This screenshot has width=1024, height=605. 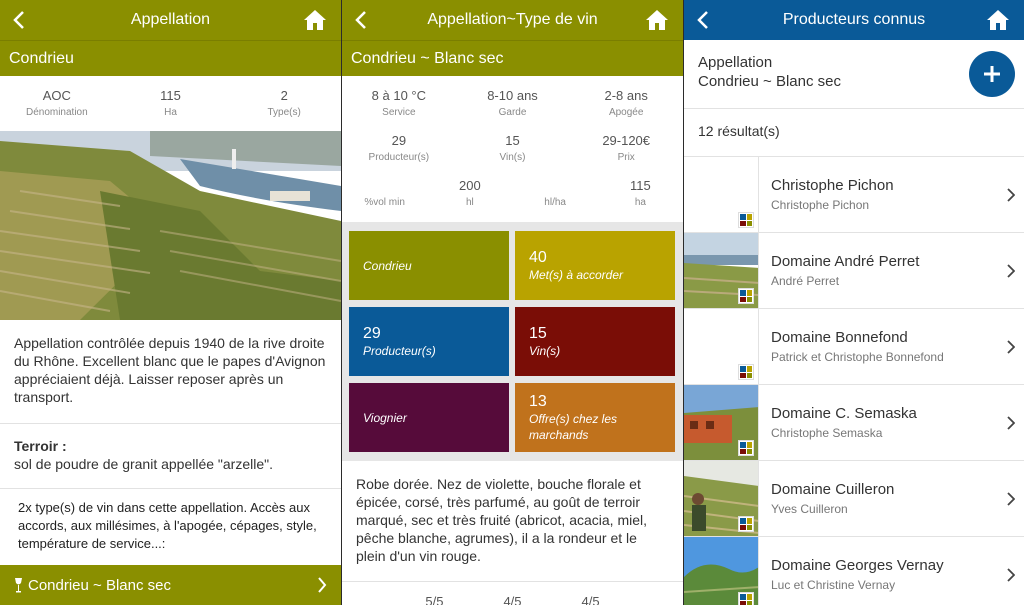 What do you see at coordinates (833, 585) in the screenshot?
I see `producer-owner: Luc et Christine Vernay` at bounding box center [833, 585].